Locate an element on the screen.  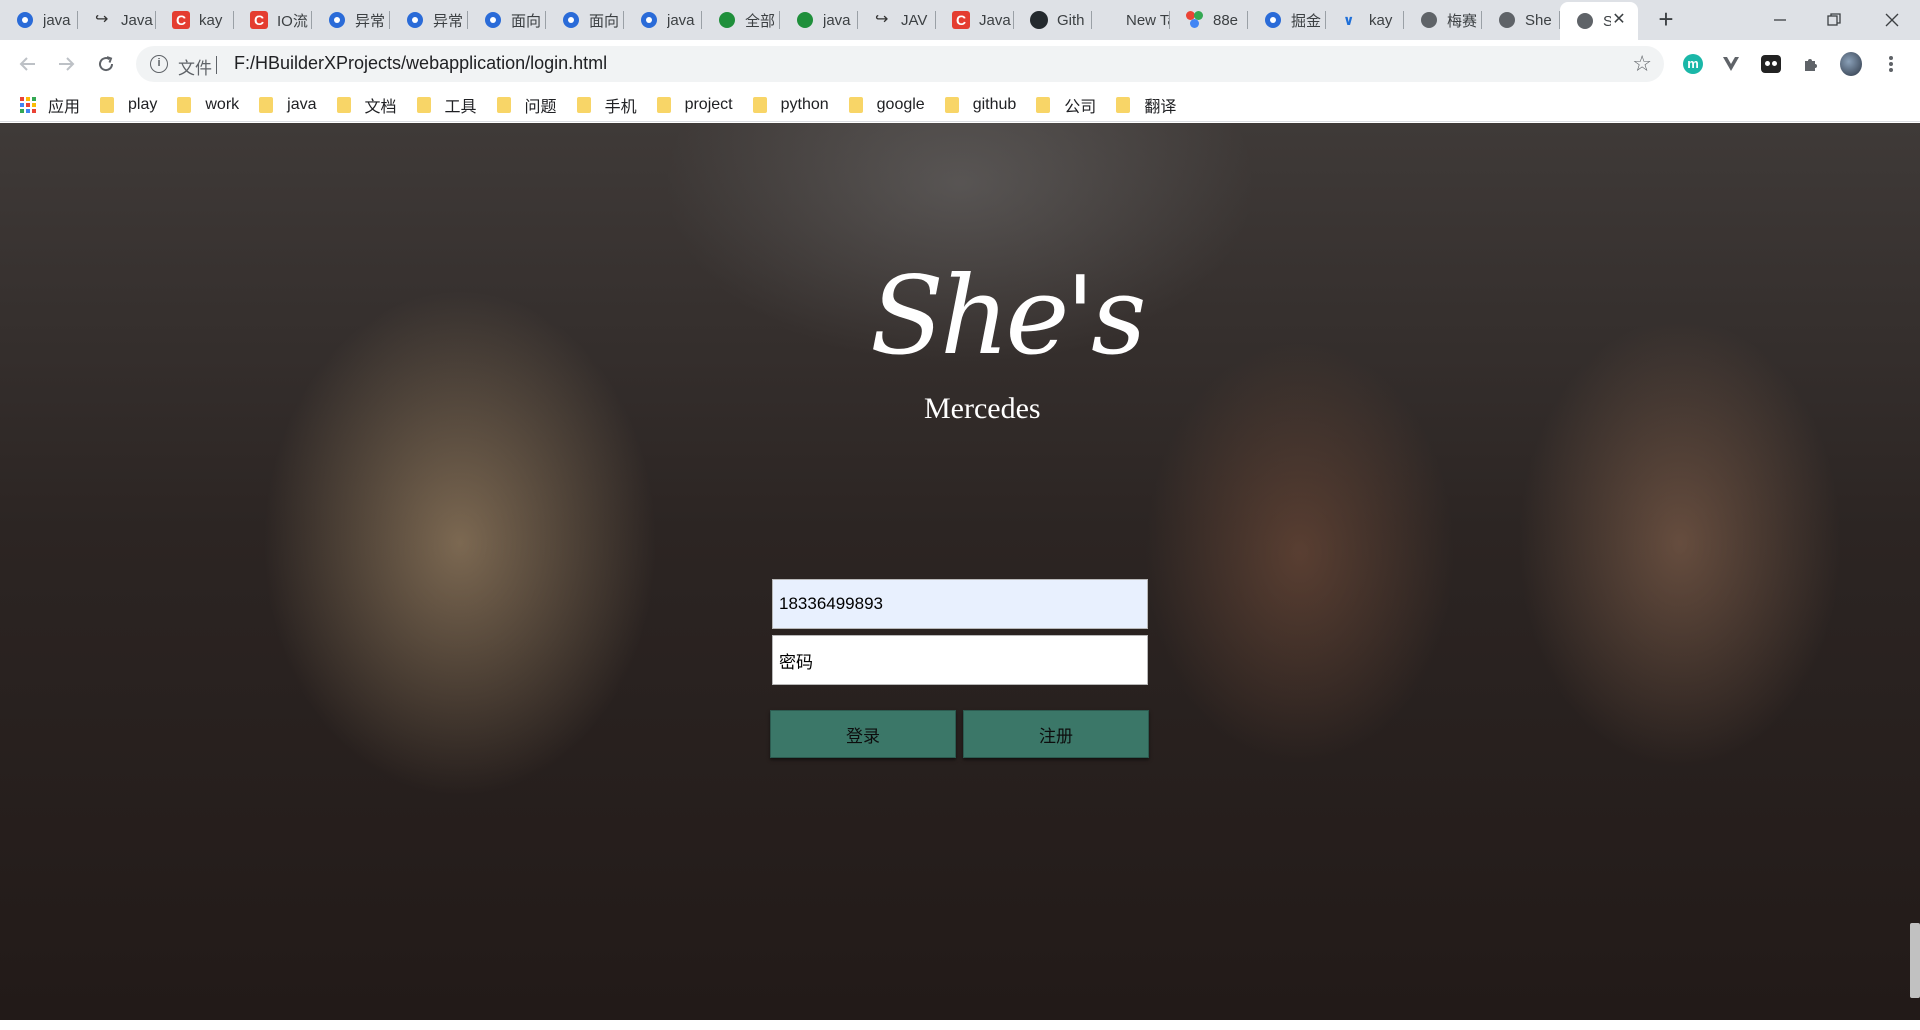
apps-grid-icon is located at coordinates (28, 104).